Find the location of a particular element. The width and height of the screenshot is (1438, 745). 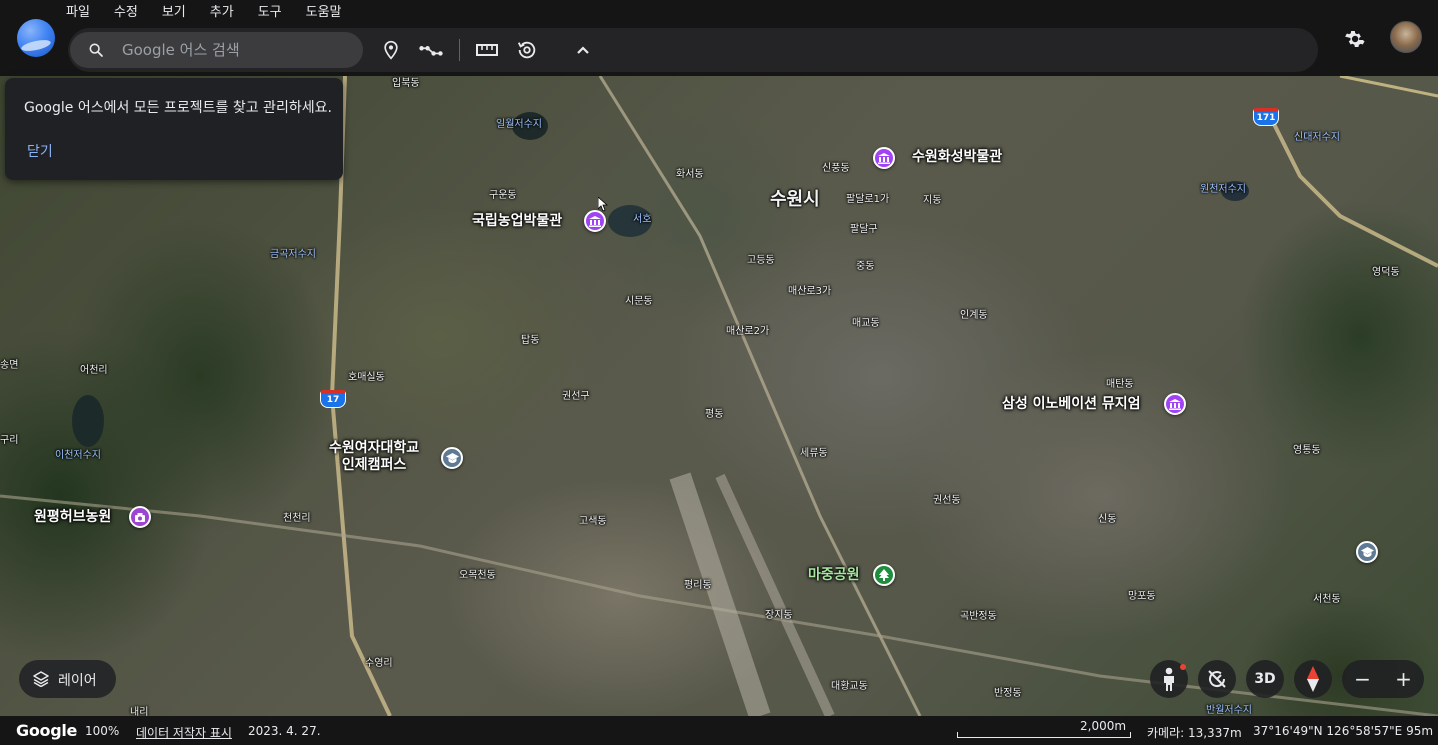

place-label: 지동 is located at coordinates (932, 200).